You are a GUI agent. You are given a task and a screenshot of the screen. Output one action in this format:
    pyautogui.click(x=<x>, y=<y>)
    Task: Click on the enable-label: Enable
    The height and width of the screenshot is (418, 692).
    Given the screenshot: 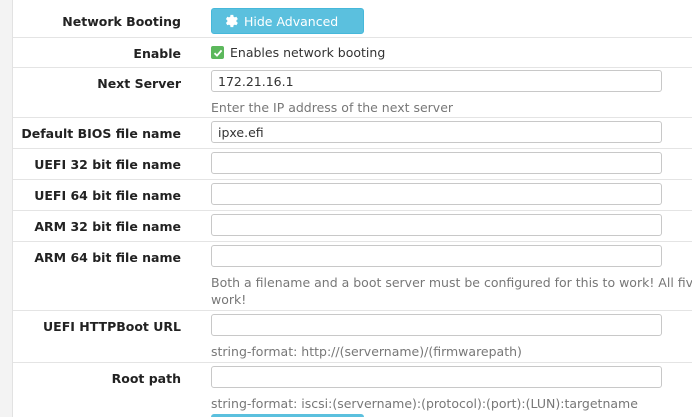 What is the action you would take?
    pyautogui.click(x=157, y=53)
    